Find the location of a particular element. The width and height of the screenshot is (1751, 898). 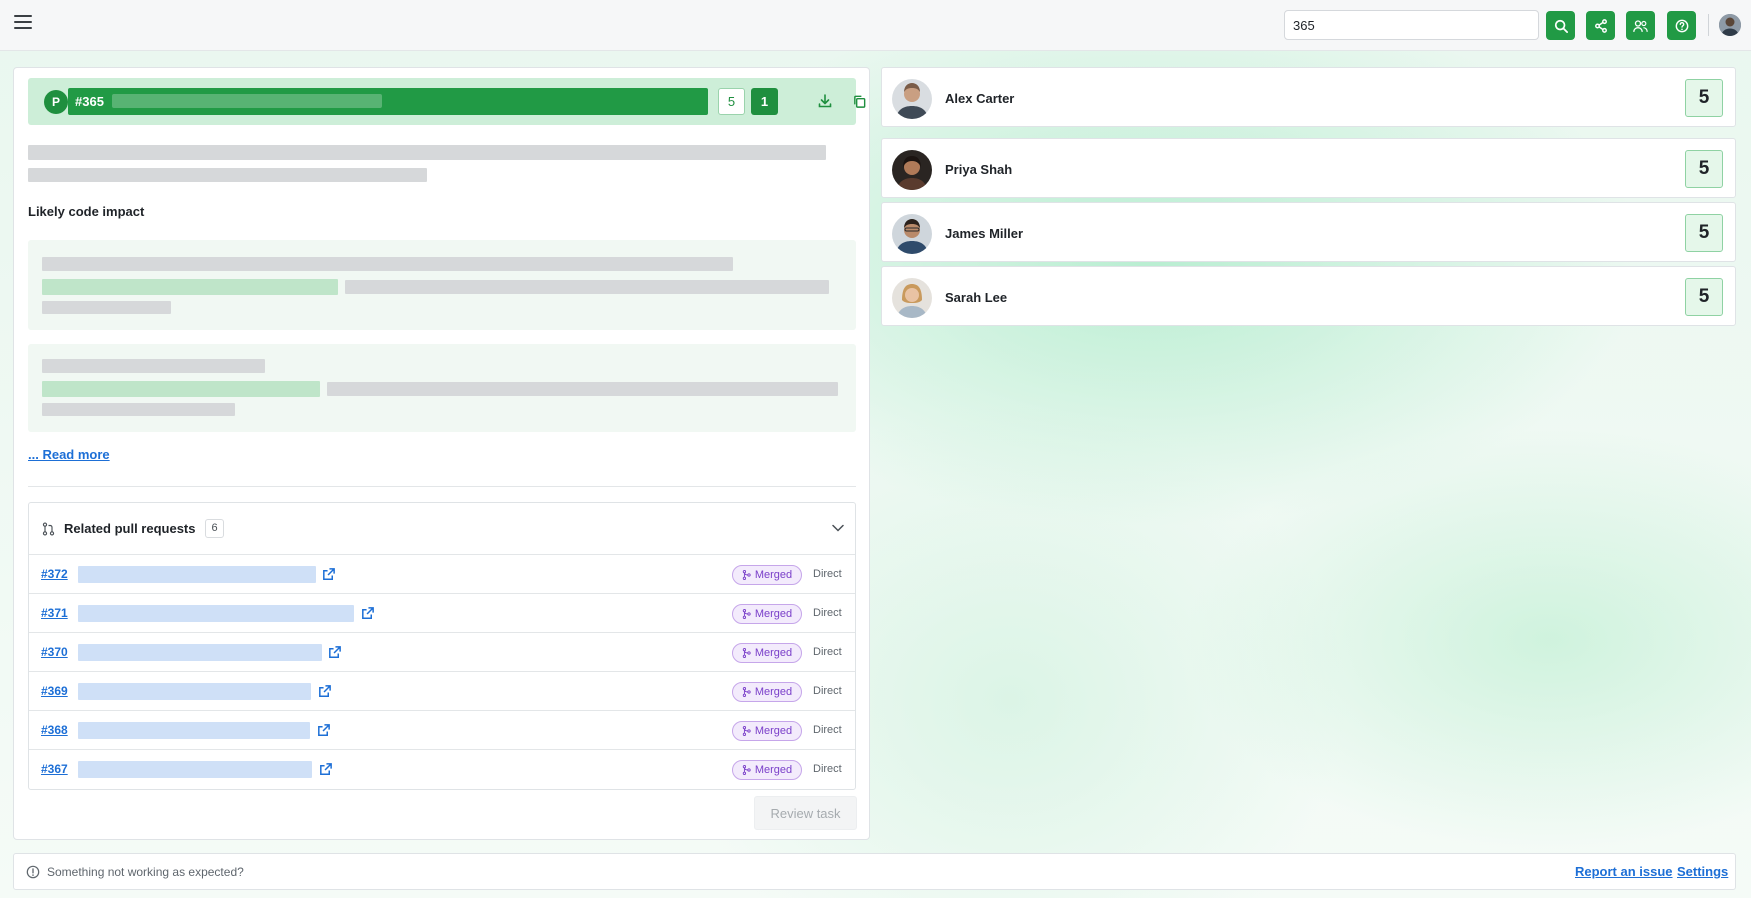

pr-link: #371 is located at coordinates (54, 613).